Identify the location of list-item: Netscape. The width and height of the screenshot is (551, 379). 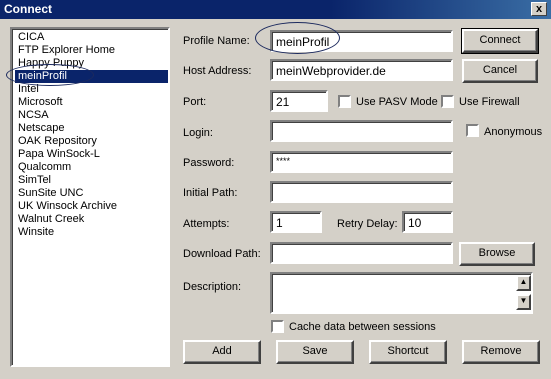
(91, 128).